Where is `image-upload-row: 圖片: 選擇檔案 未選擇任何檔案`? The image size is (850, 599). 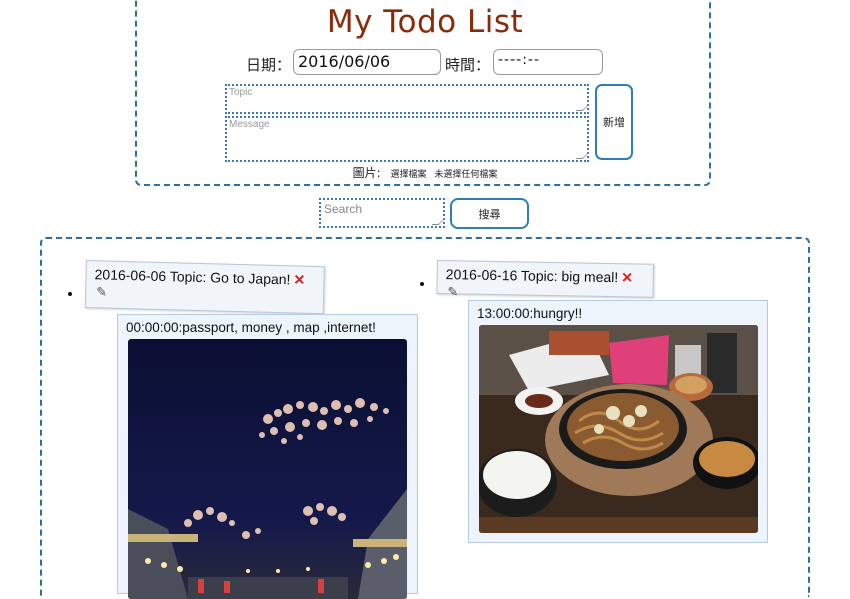 image-upload-row: 圖片: 選擇檔案 未選擇任何檔案 is located at coordinates (425, 172).